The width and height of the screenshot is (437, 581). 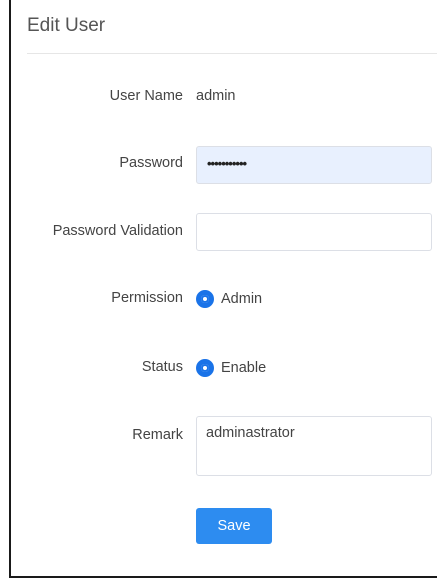 I want to click on password-field: •••••••••••, so click(x=314, y=165).